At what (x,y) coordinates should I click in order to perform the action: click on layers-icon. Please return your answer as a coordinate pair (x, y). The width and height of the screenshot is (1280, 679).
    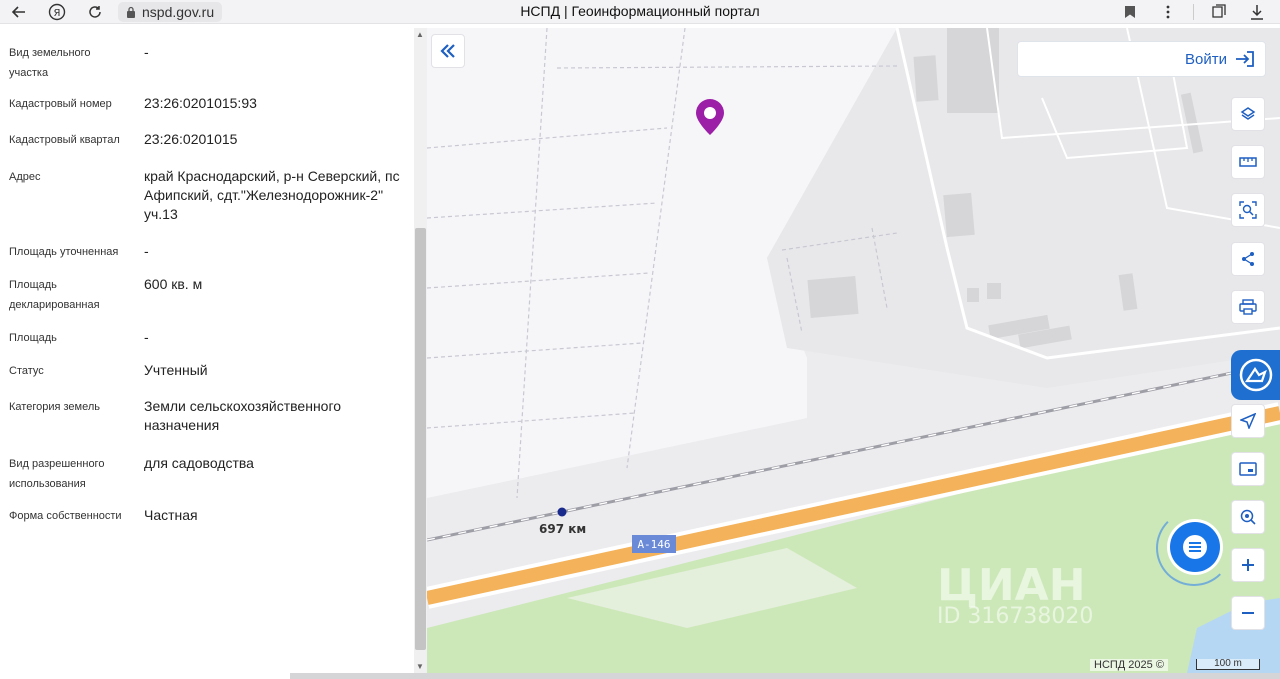
    Looking at the image, I should click on (1248, 113).